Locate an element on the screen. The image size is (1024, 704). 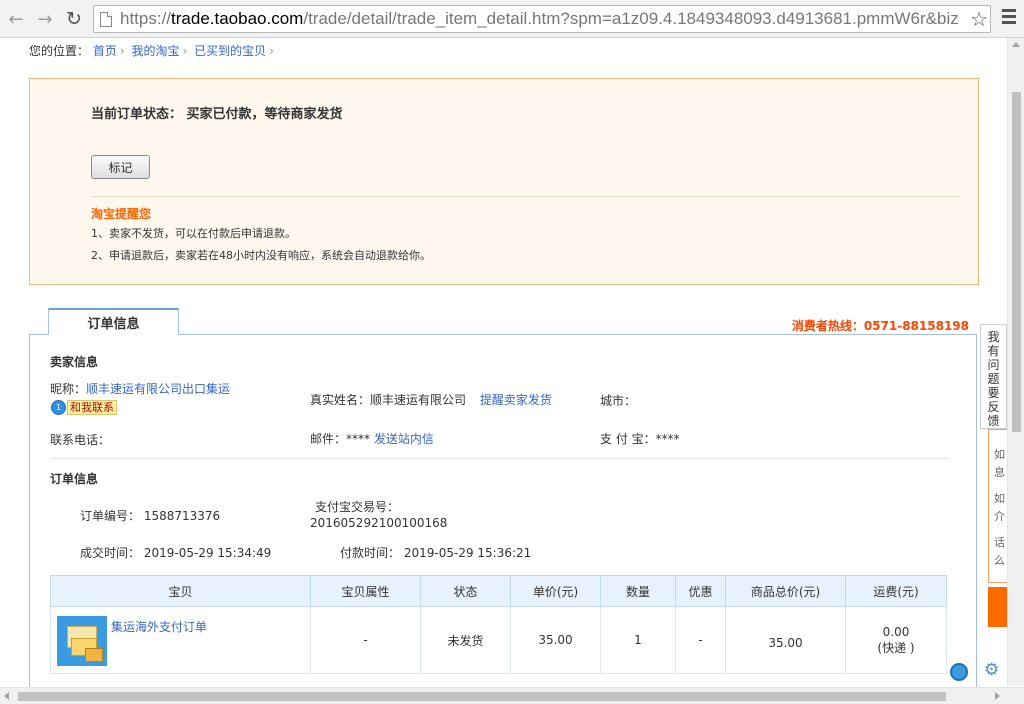
order-info-title: 订单信息 is located at coordinates (74, 479).